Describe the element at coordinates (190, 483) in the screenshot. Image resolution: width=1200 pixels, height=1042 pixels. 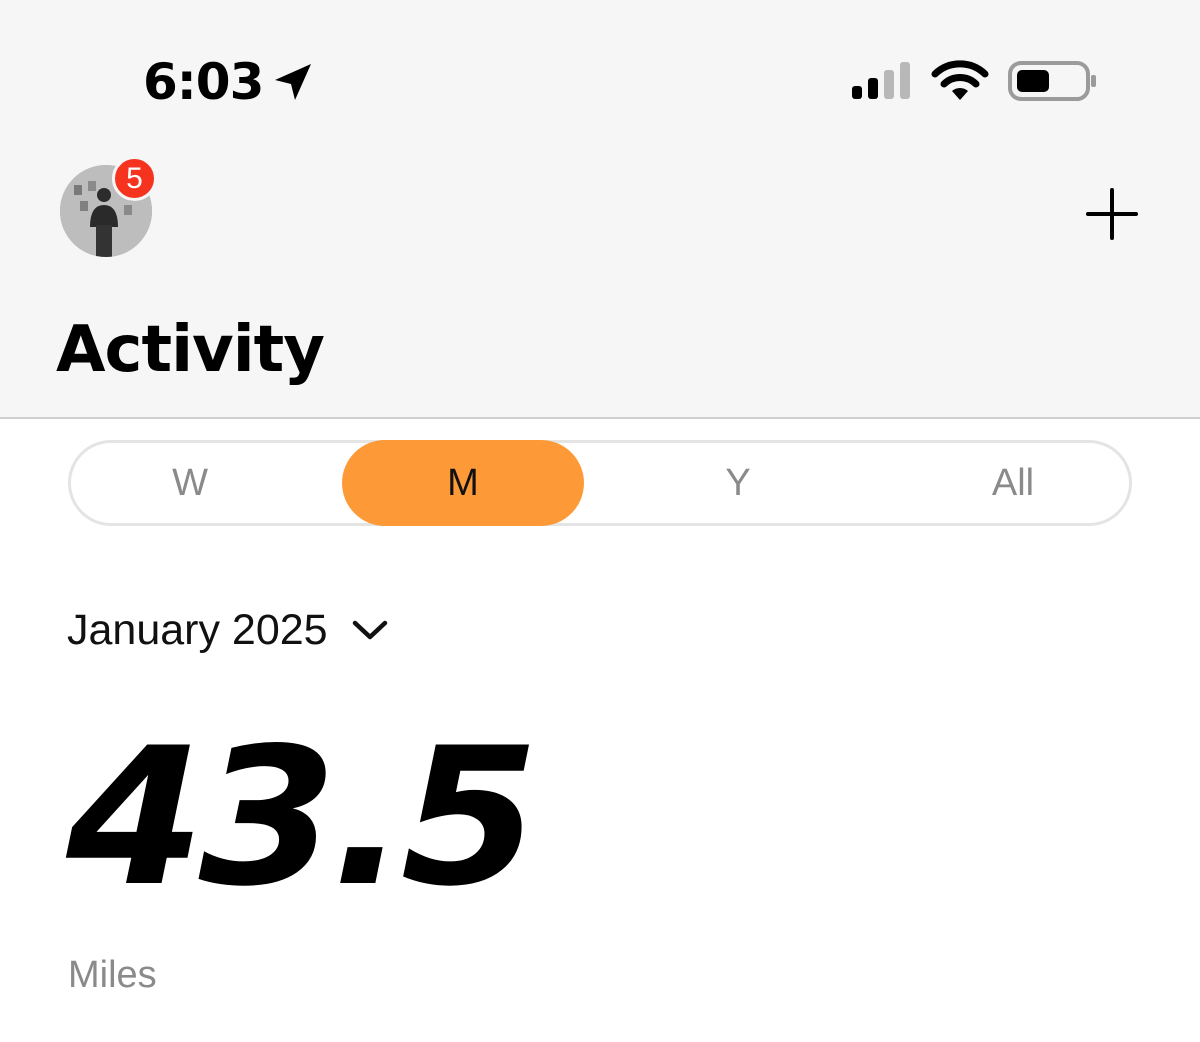
I see `segment-week: W` at that location.